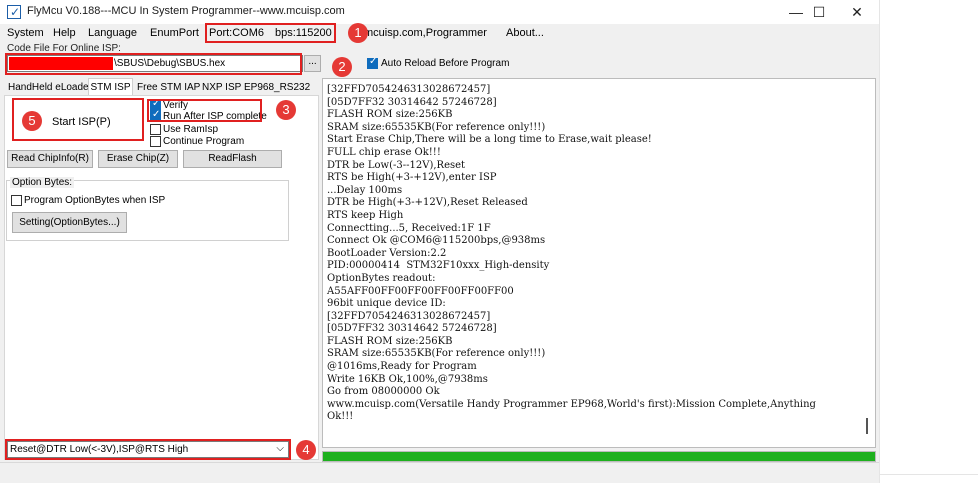 The height and width of the screenshot is (483, 978). What do you see at coordinates (81, 122) in the screenshot?
I see `start-isp-label: Start ISP(P)` at bounding box center [81, 122].